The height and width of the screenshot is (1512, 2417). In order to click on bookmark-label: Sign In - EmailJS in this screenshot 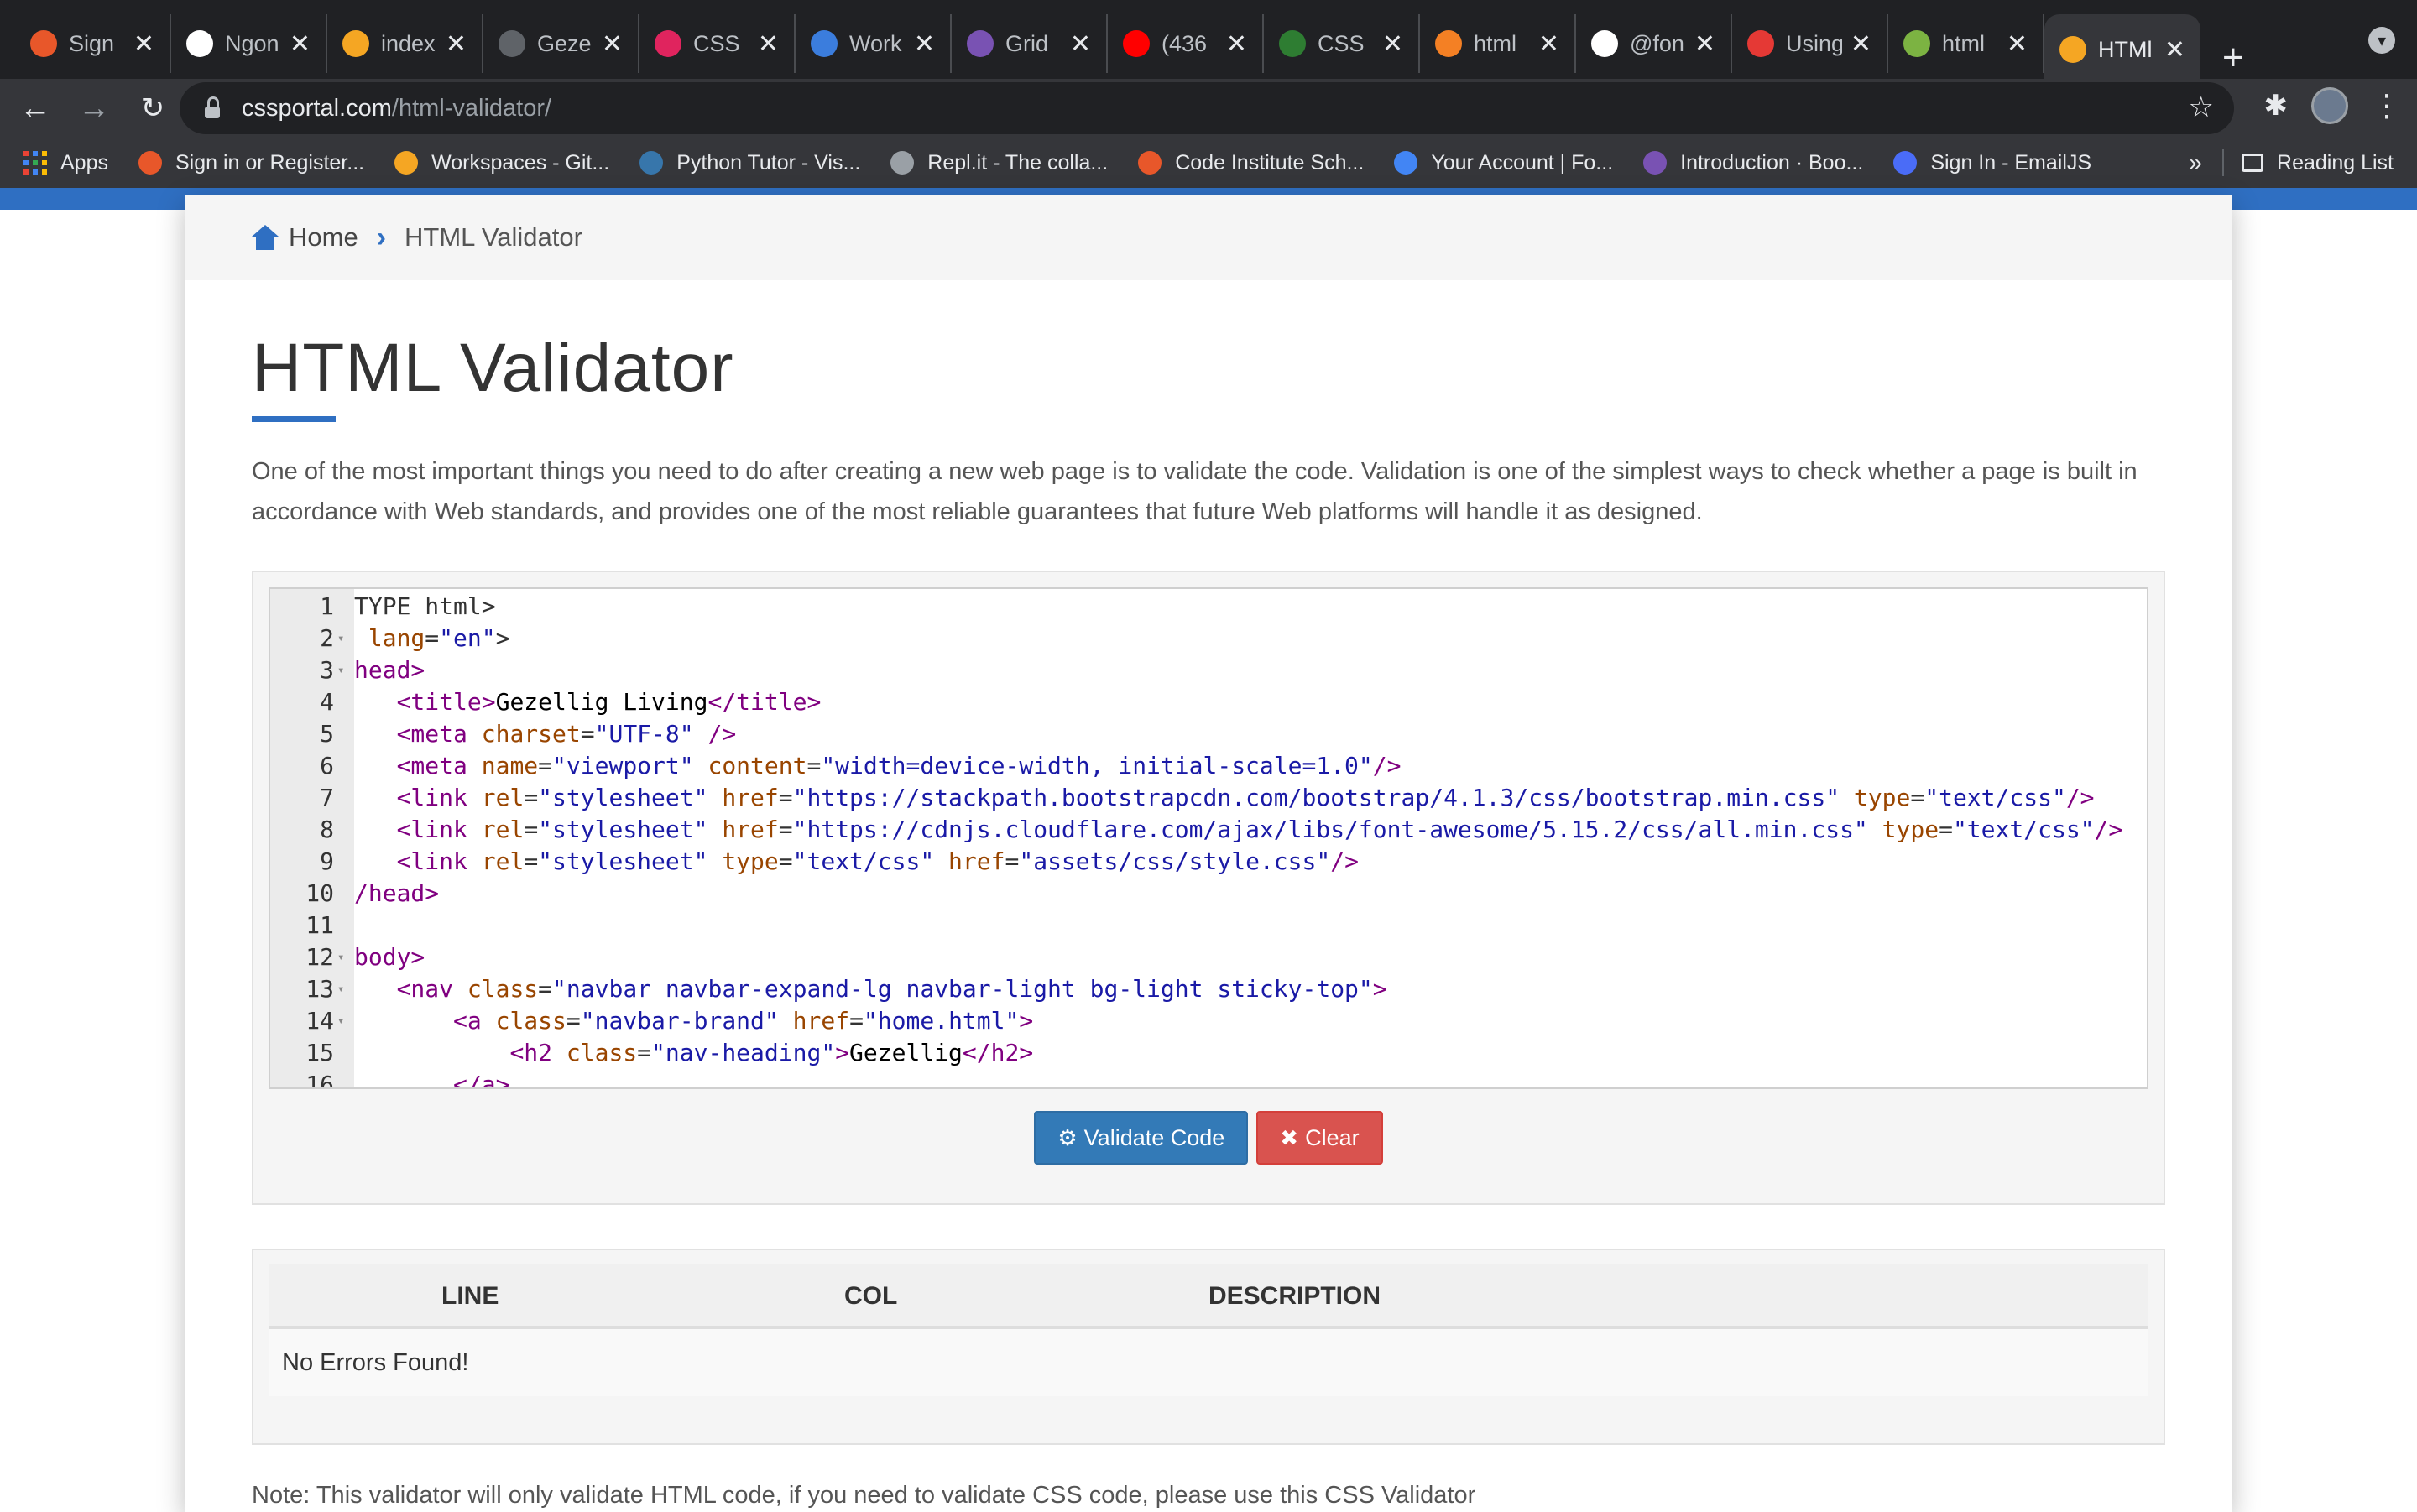, I will do `click(2011, 162)`.